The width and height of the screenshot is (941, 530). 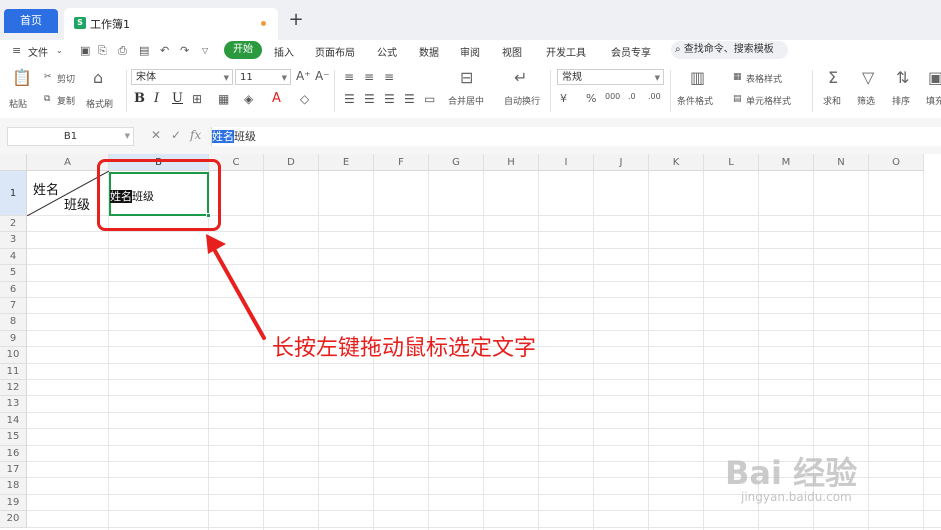 What do you see at coordinates (13, 437) in the screenshot?
I see `row-header-15: 15` at bounding box center [13, 437].